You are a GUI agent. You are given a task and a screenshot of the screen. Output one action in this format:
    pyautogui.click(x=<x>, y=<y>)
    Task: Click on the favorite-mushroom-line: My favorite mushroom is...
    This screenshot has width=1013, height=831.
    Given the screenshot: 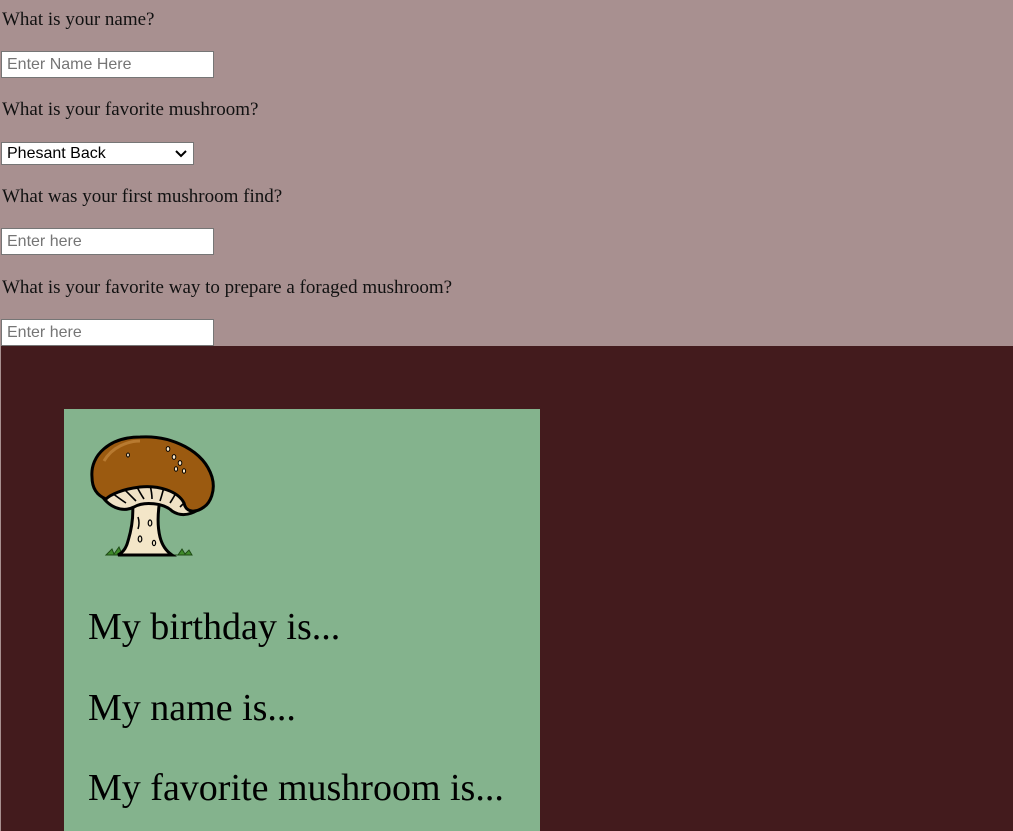 What is the action you would take?
    pyautogui.click(x=296, y=788)
    